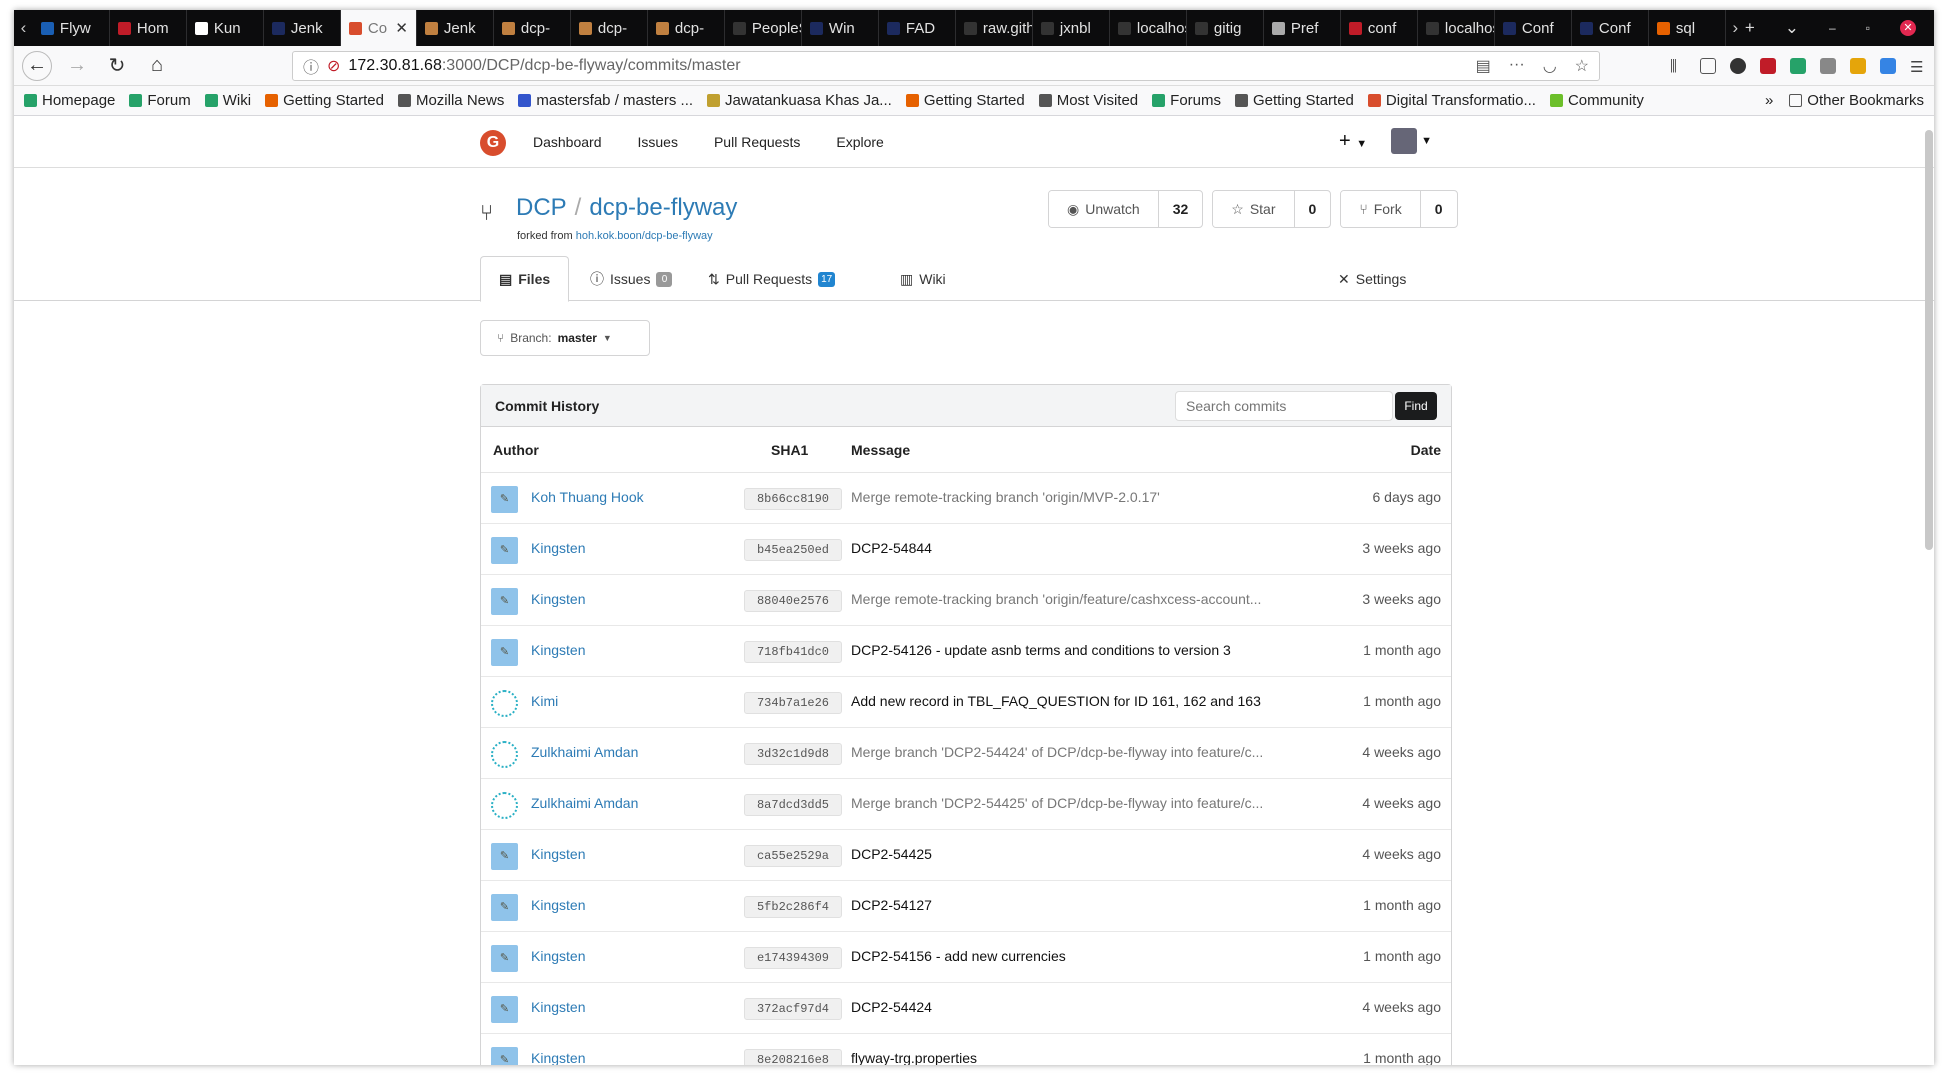 This screenshot has width=1948, height=1076. What do you see at coordinates (793, 805) in the screenshot?
I see `sha-link: 8a7dcd3dd5` at bounding box center [793, 805].